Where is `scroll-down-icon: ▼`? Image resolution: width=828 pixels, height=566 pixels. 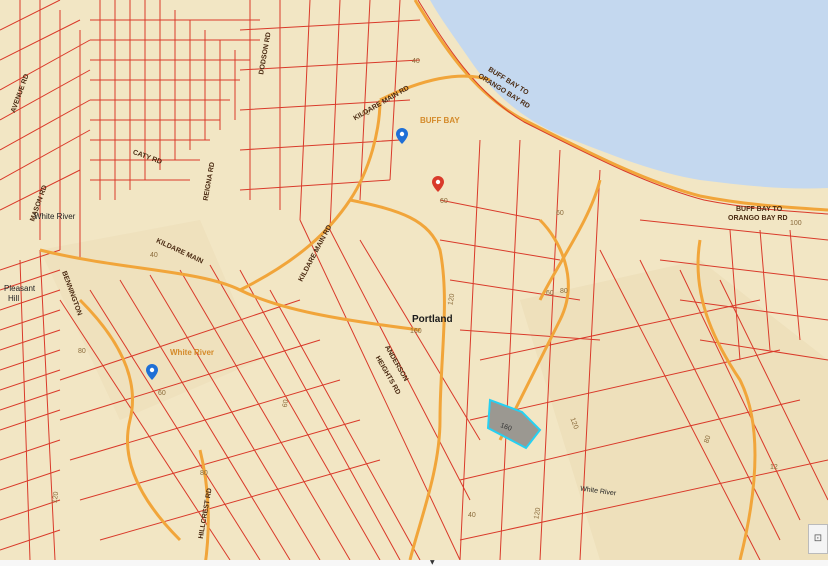 scroll-down-icon: ▼ is located at coordinates (432, 562).